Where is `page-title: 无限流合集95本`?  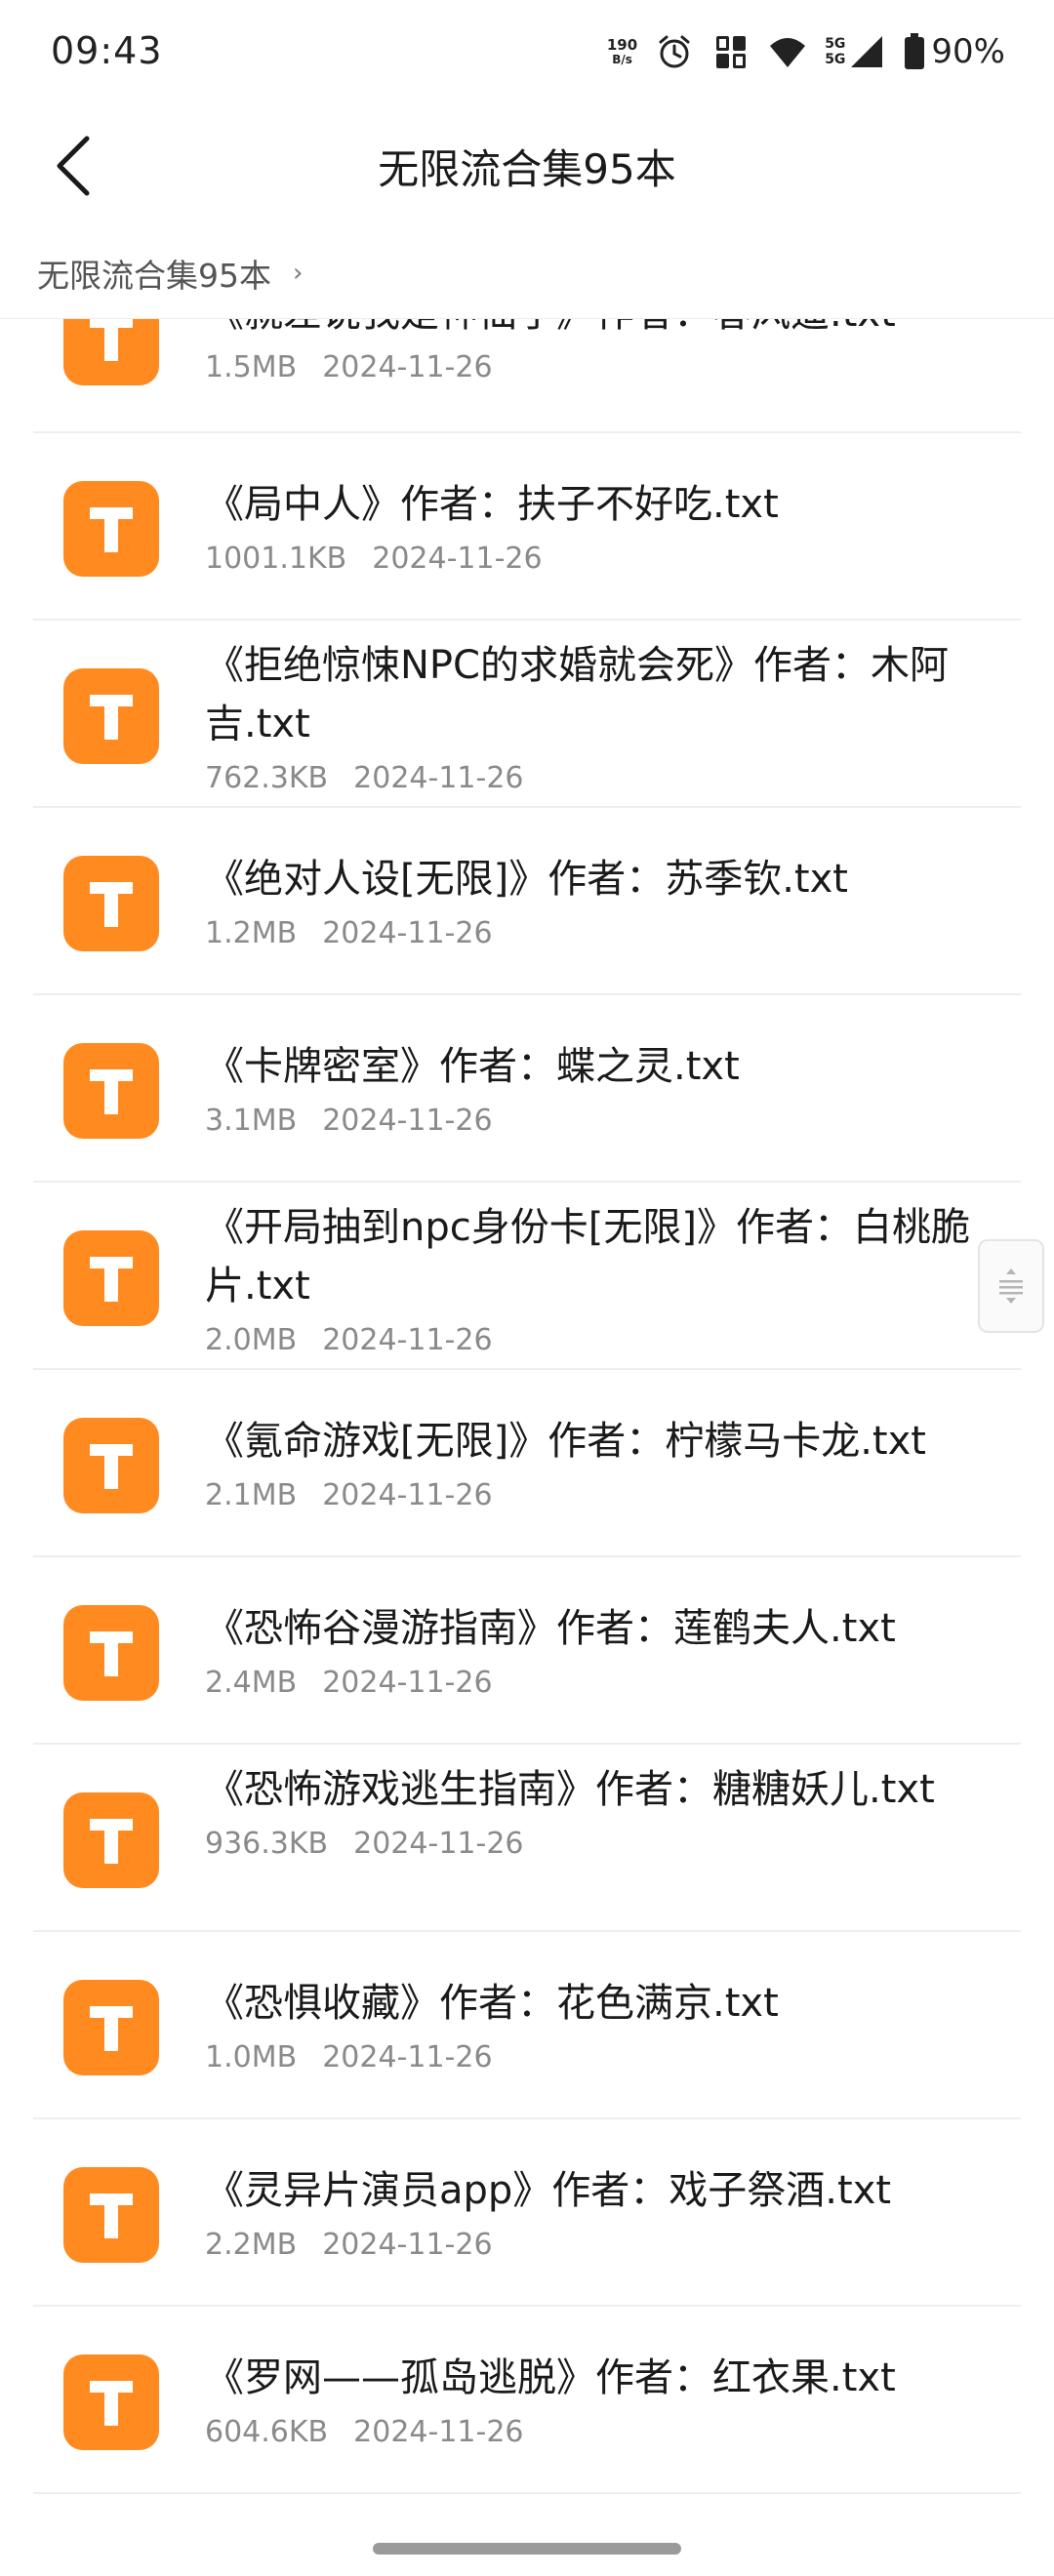 page-title: 无限流合集95本 is located at coordinates (527, 169).